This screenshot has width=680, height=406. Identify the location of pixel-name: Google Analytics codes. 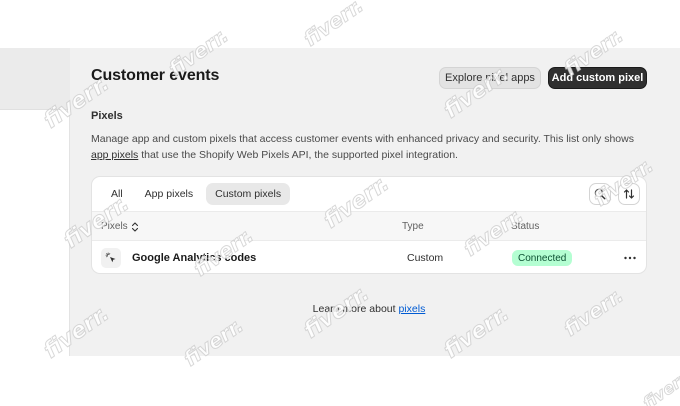
(194, 258).